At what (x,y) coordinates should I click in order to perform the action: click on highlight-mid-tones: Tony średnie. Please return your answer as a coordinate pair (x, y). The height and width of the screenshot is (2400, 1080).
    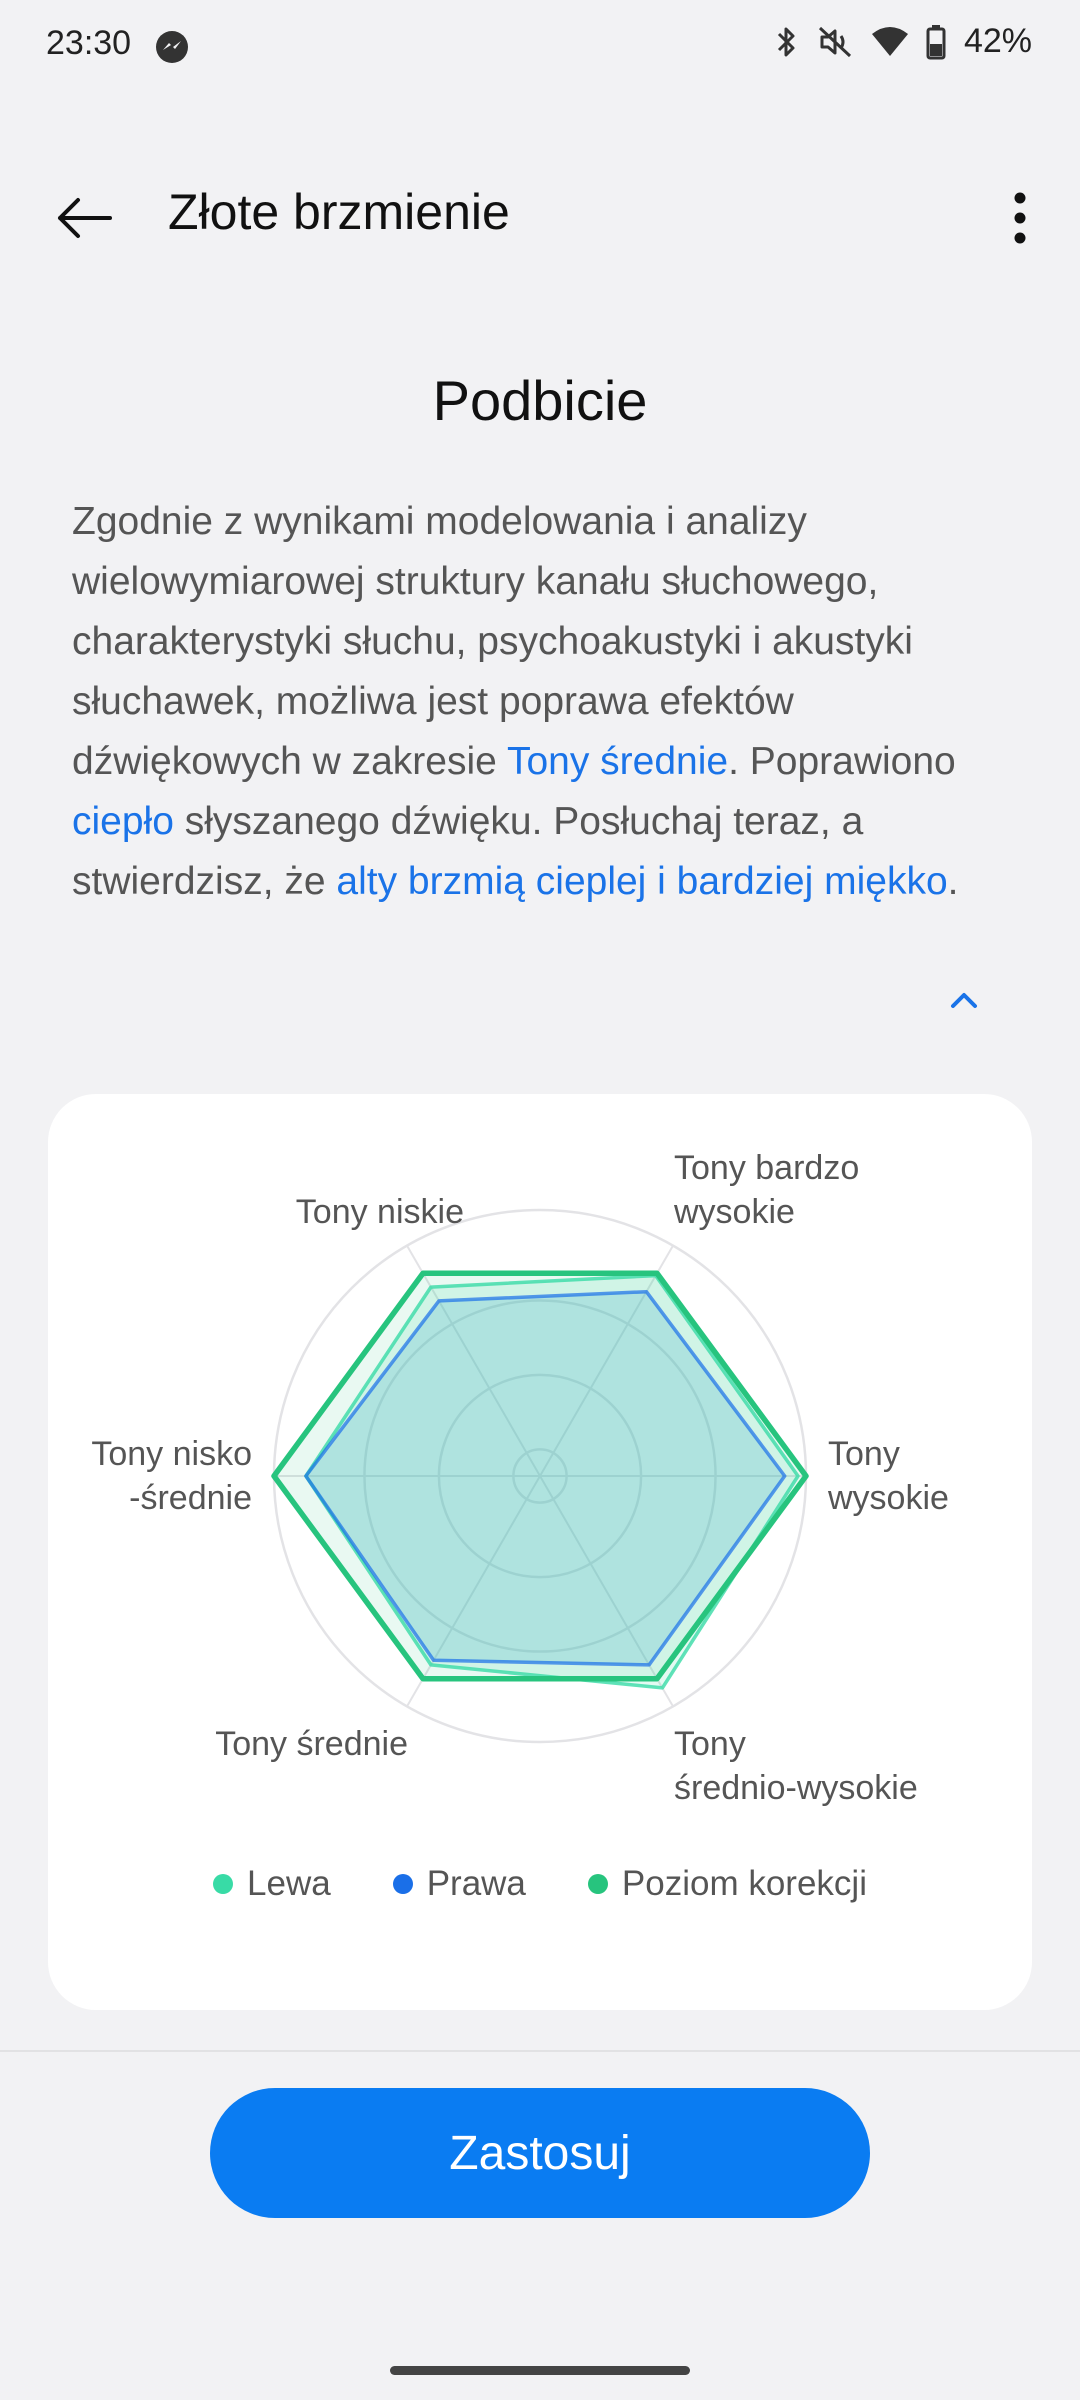
    Looking at the image, I should click on (617, 761).